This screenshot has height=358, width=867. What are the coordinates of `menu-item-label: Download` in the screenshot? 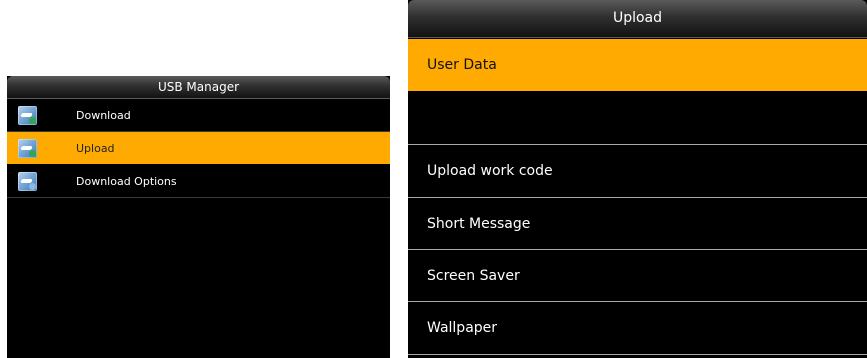 It's located at (103, 115).